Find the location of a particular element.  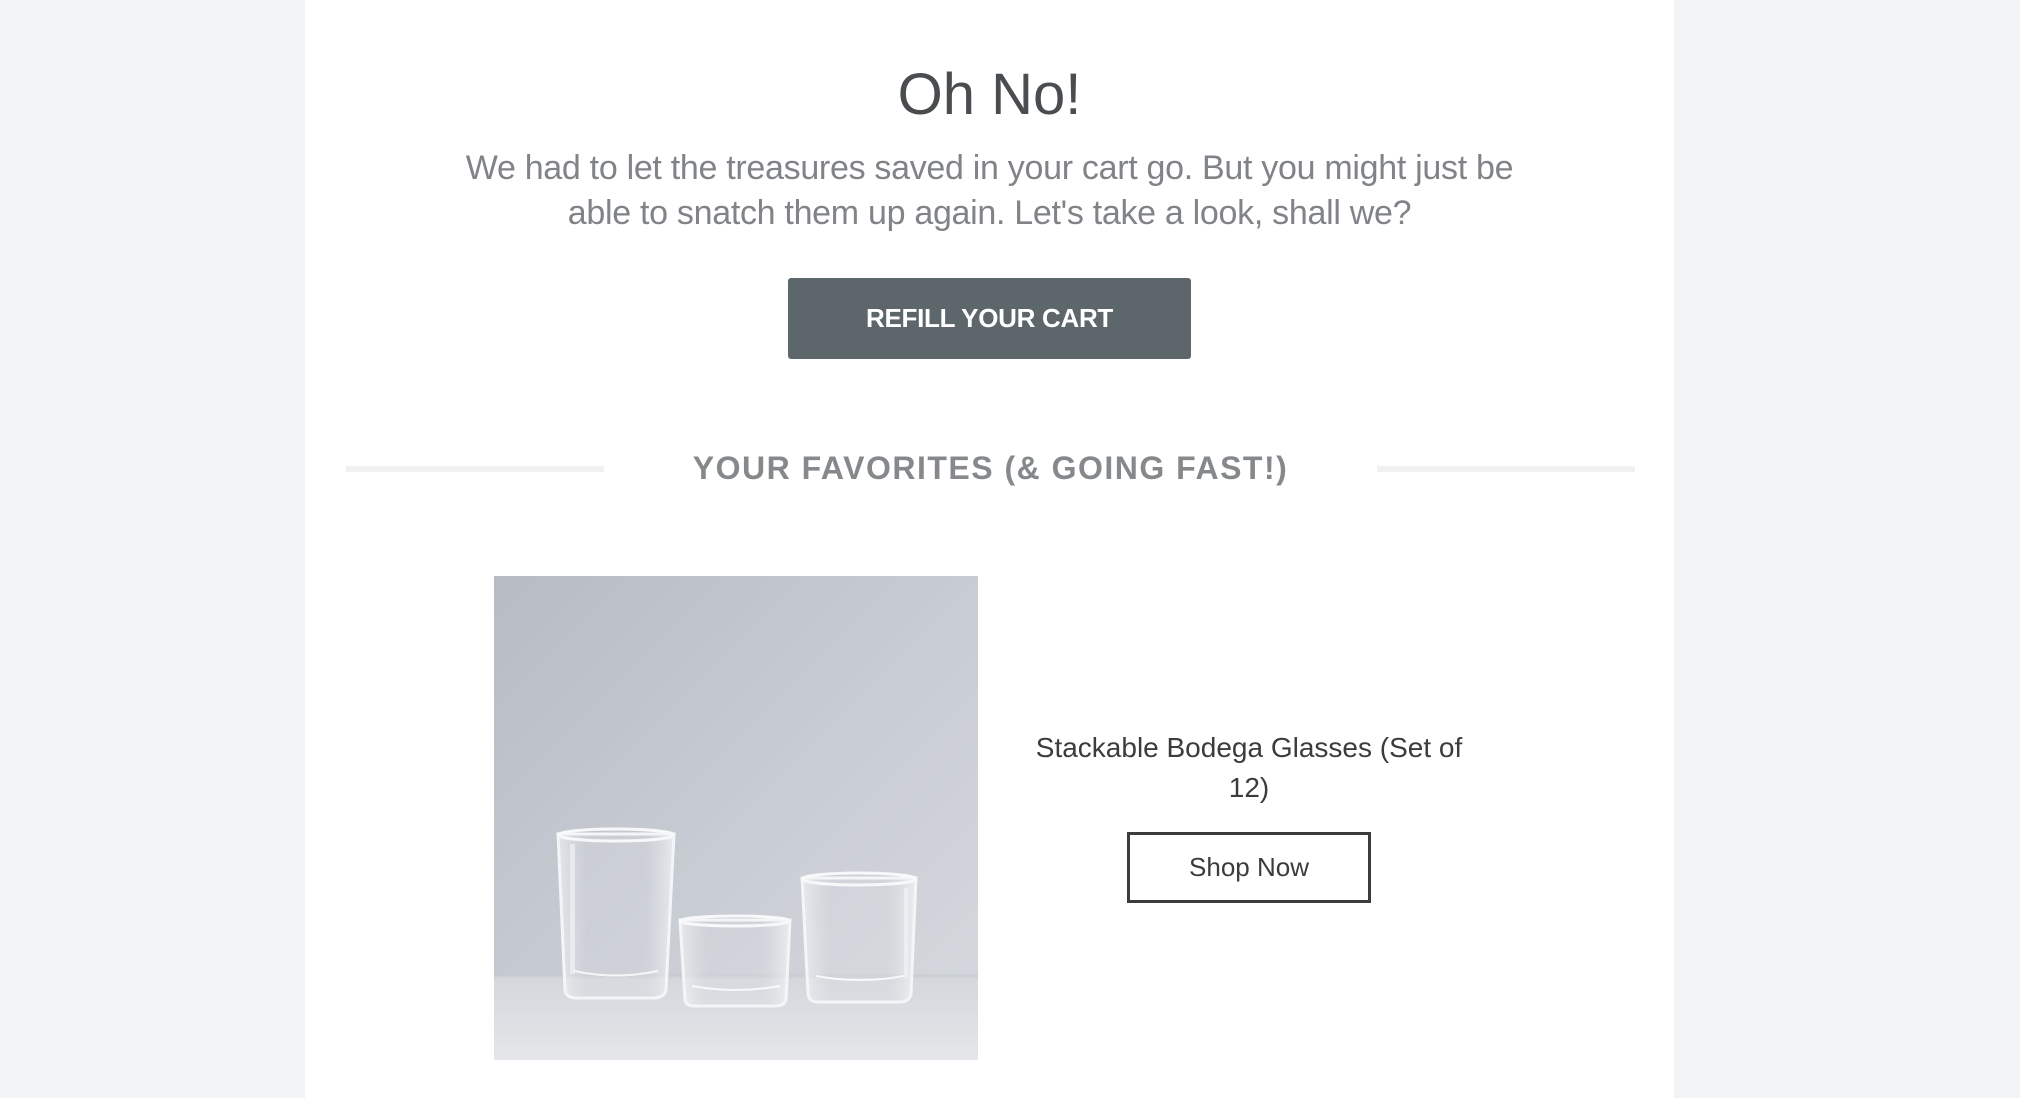

product-image is located at coordinates (736, 818).